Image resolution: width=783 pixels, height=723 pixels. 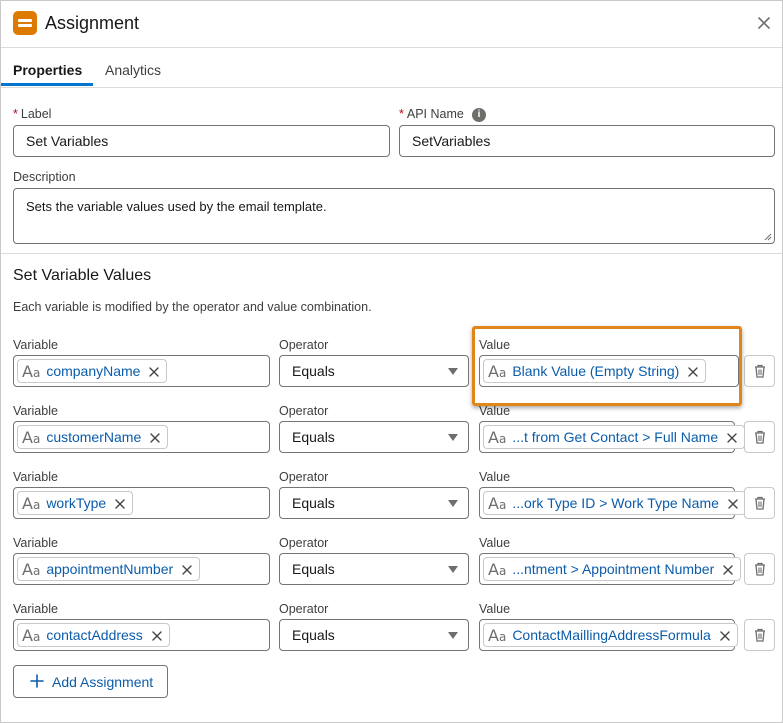 I want to click on variable-pill: Aa workType, so click(x=75, y=503).